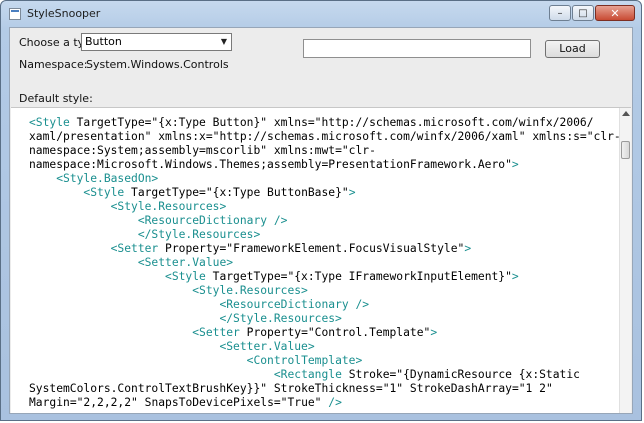 The height and width of the screenshot is (423, 644). I want to click on code-token: ="{x:Type IFrameworkInputElement}", so click(396, 276).